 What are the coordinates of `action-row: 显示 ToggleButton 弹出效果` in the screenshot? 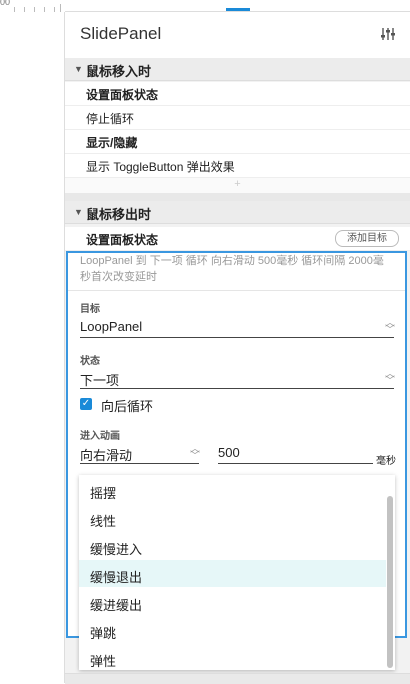 It's located at (237, 166).